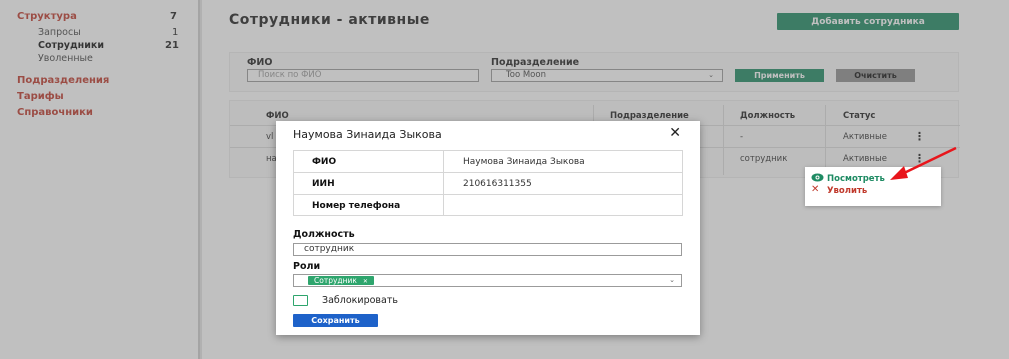 This screenshot has height=359, width=1009. Describe the element at coordinates (365, 281) in the screenshot. I see `remove-chip-icon: ✕` at that location.